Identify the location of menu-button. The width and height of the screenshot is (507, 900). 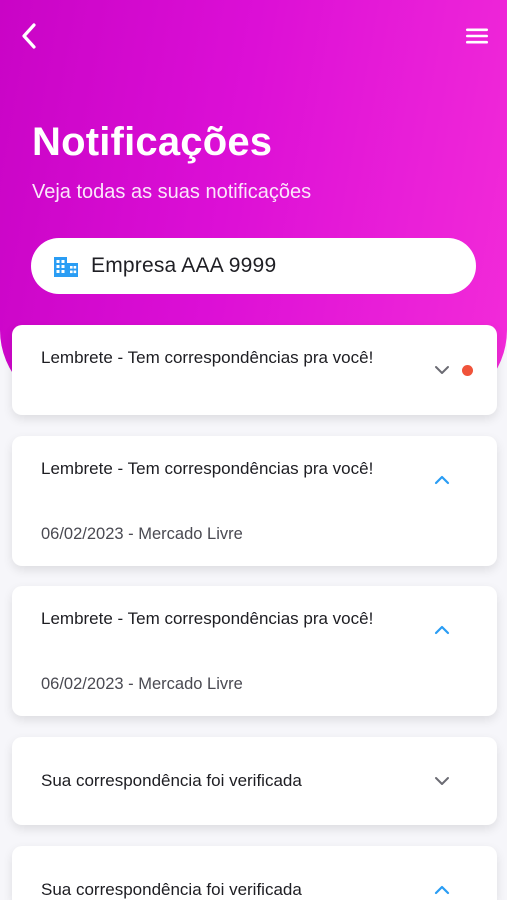
(477, 36).